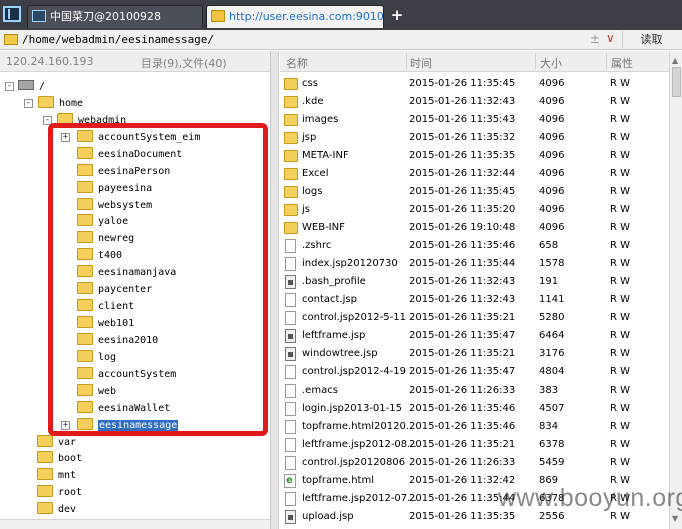  Describe the element at coordinates (462, 101) in the screenshot. I see `file-time: 2015-01-26 11:32:43` at that location.